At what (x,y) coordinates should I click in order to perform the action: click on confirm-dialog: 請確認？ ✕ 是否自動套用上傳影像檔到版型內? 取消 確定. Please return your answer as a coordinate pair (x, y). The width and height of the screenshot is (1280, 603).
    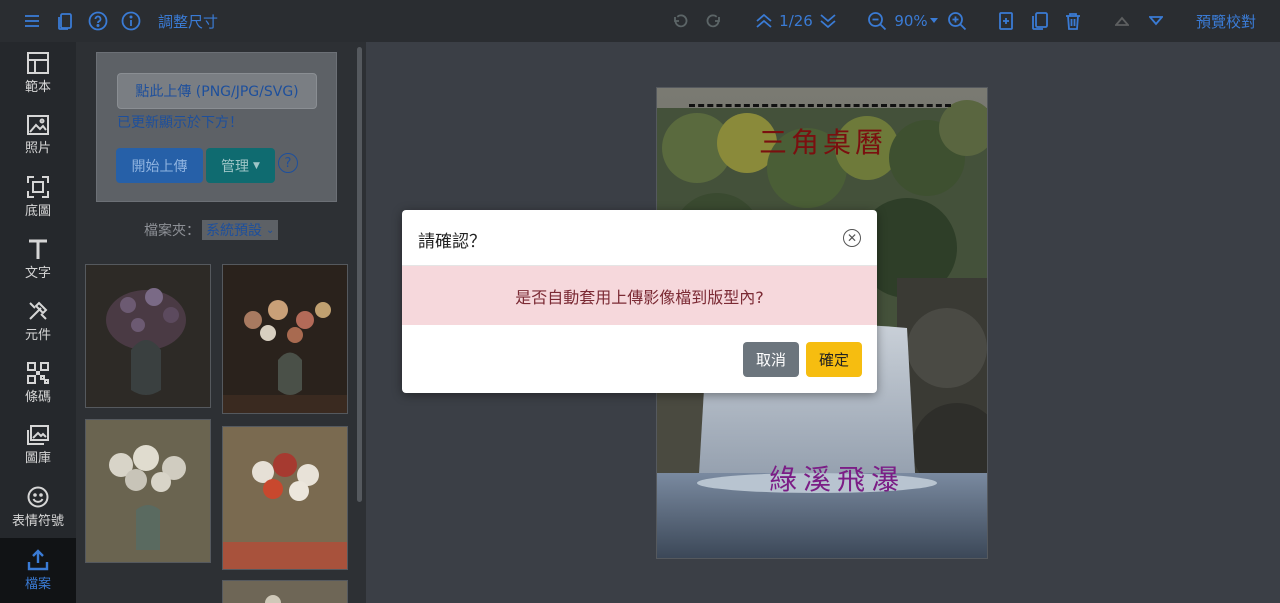
    Looking at the image, I should click on (639, 301).